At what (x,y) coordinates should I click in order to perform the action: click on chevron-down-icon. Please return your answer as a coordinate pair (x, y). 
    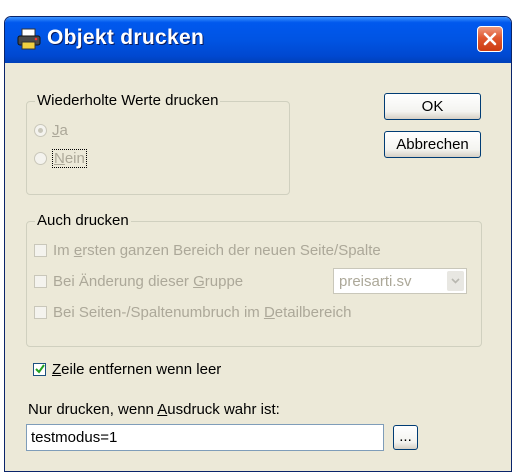
    Looking at the image, I should click on (455, 281).